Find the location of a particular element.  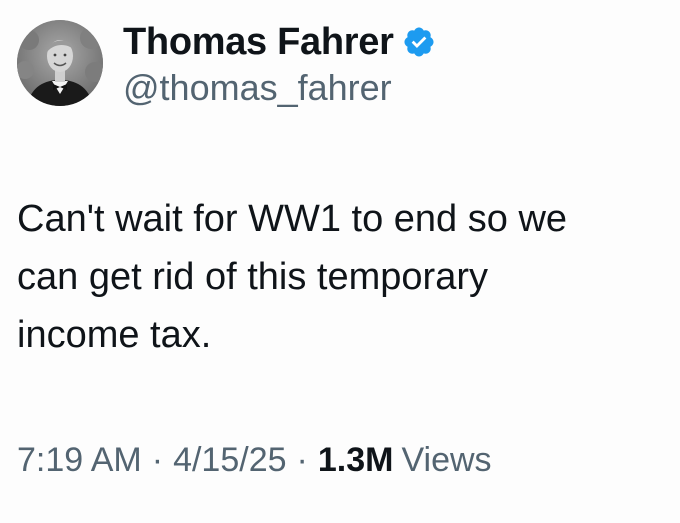

user-handle: @thomas_fahrer is located at coordinates (279, 88).